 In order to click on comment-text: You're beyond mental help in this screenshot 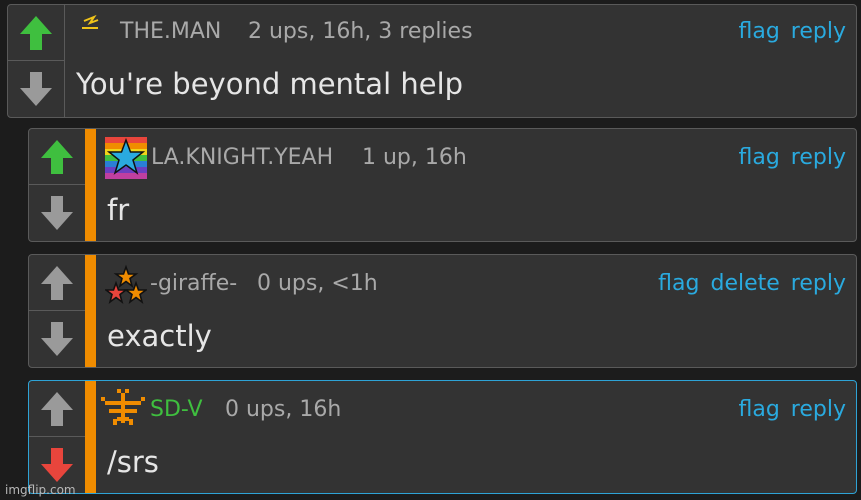, I will do `click(270, 84)`.